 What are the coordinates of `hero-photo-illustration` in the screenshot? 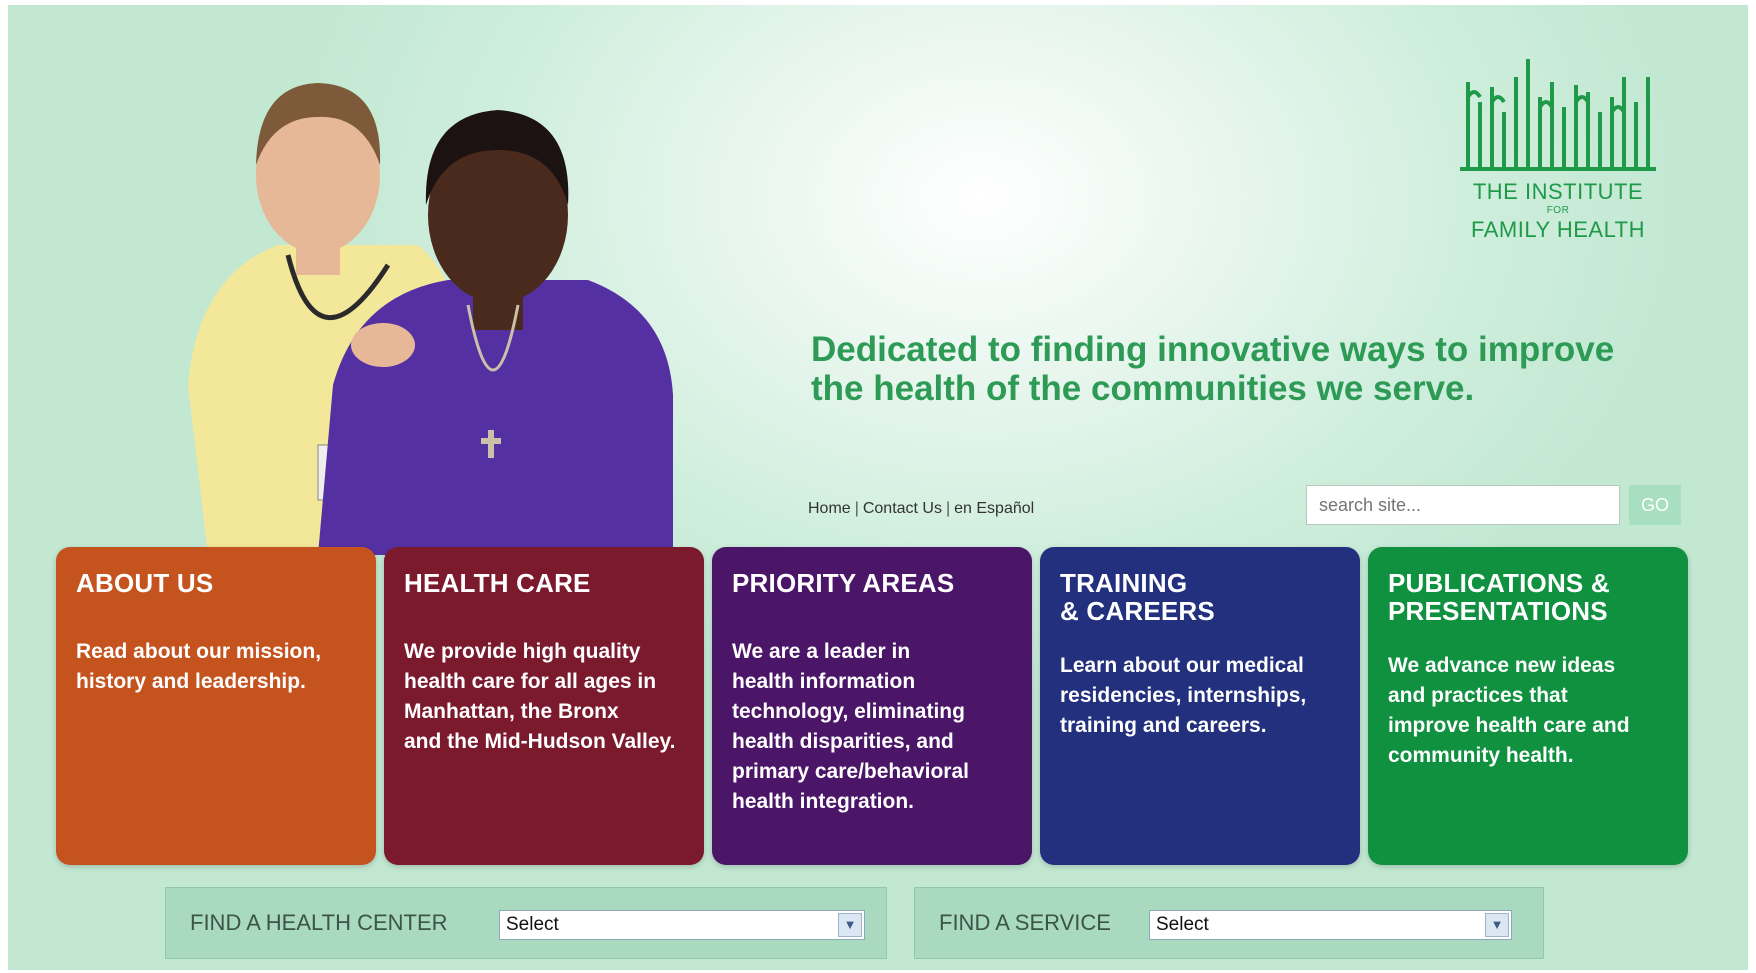 It's located at (430, 319).